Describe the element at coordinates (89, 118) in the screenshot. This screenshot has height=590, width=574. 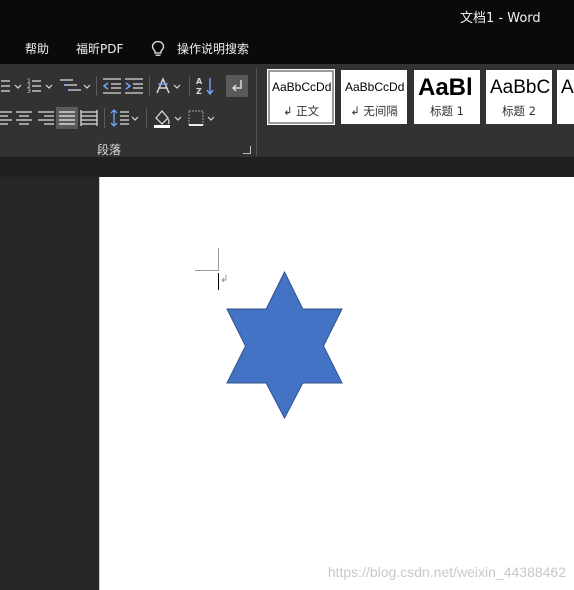
I see `distributed-icon` at that location.